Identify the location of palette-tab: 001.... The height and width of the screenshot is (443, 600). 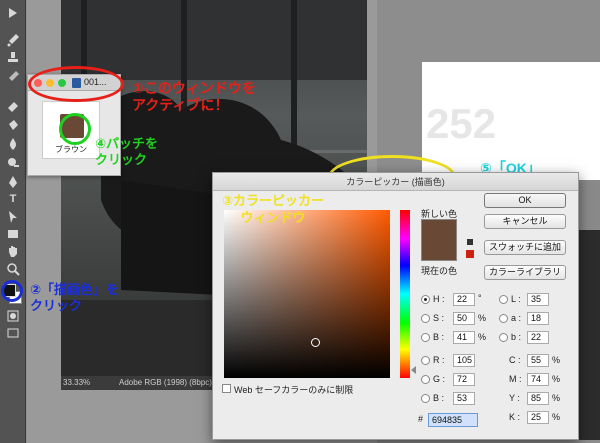
(74, 83).